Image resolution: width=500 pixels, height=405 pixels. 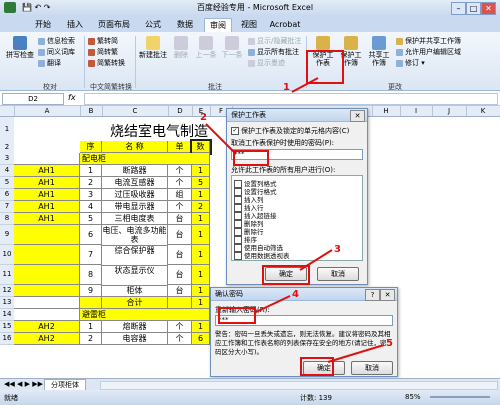 I want to click on sheet-nav-icons: ◀◀ ◀ ▶ ▶▶, so click(x=23, y=384).